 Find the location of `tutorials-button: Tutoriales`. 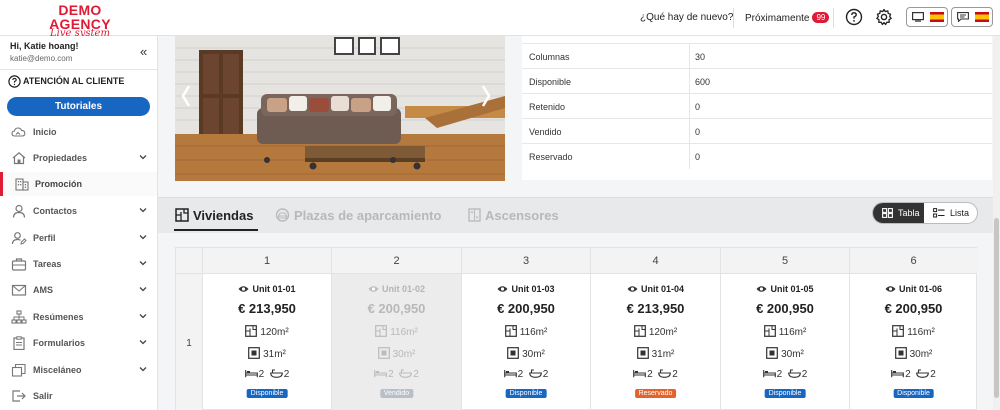

tutorials-button: Tutoriales is located at coordinates (78, 106).